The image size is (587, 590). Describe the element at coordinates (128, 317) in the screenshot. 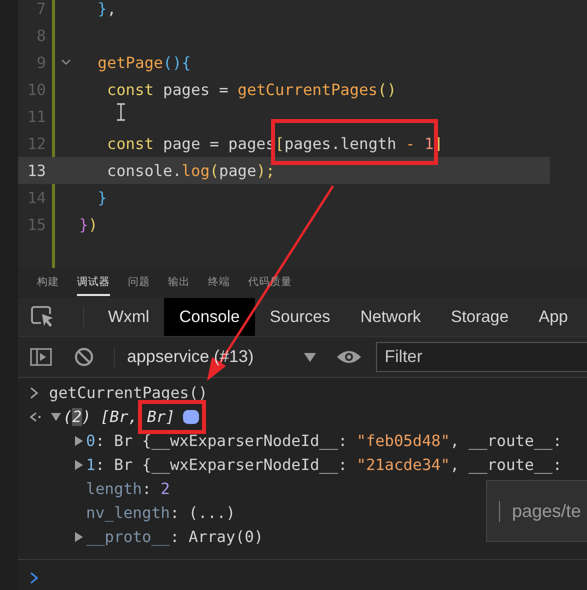

I see `devtools-tab: Wxml` at that location.